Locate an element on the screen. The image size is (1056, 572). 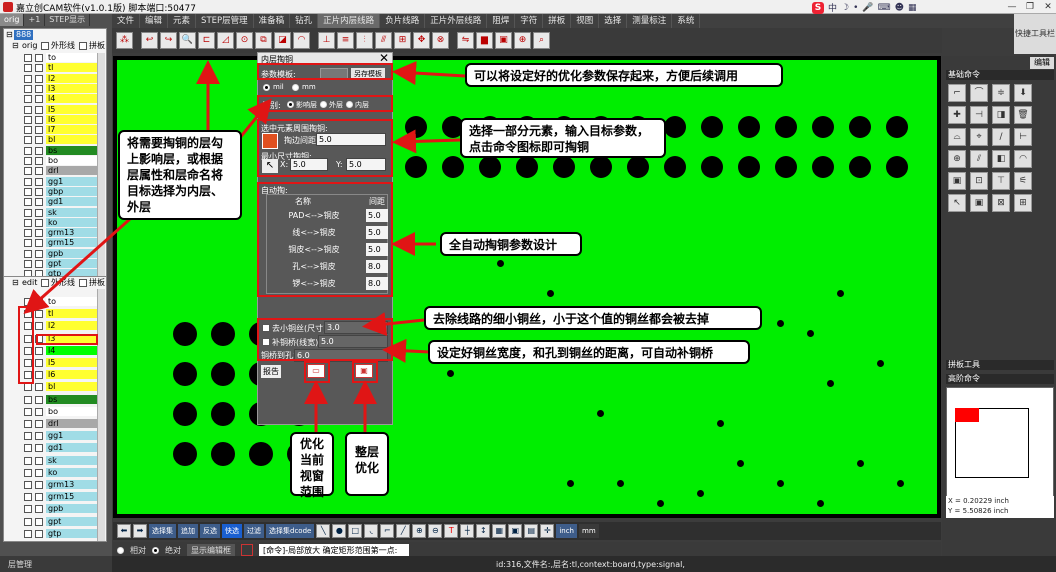
select-dcode-button: 选择集dcode is located at coordinates (290, 531).